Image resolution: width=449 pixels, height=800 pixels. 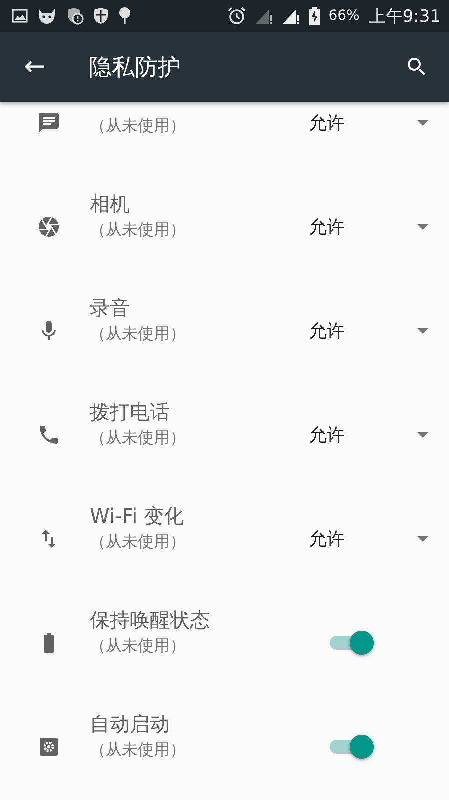 What do you see at coordinates (75, 16) in the screenshot?
I see `shield-alert-icon` at bounding box center [75, 16].